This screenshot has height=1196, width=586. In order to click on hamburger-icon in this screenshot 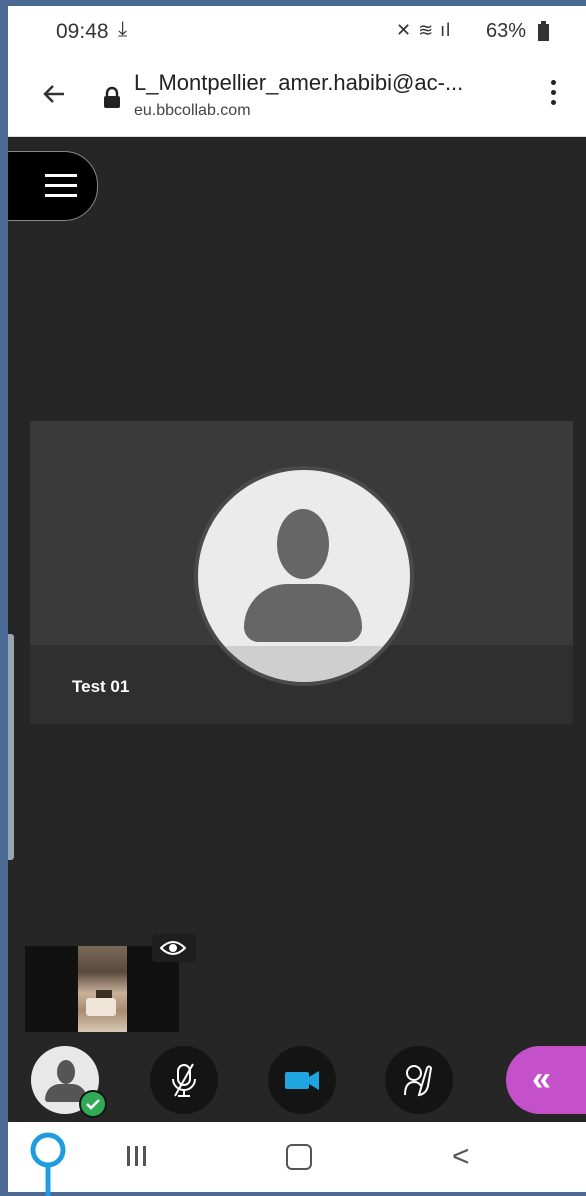, I will do `click(61, 175)`.